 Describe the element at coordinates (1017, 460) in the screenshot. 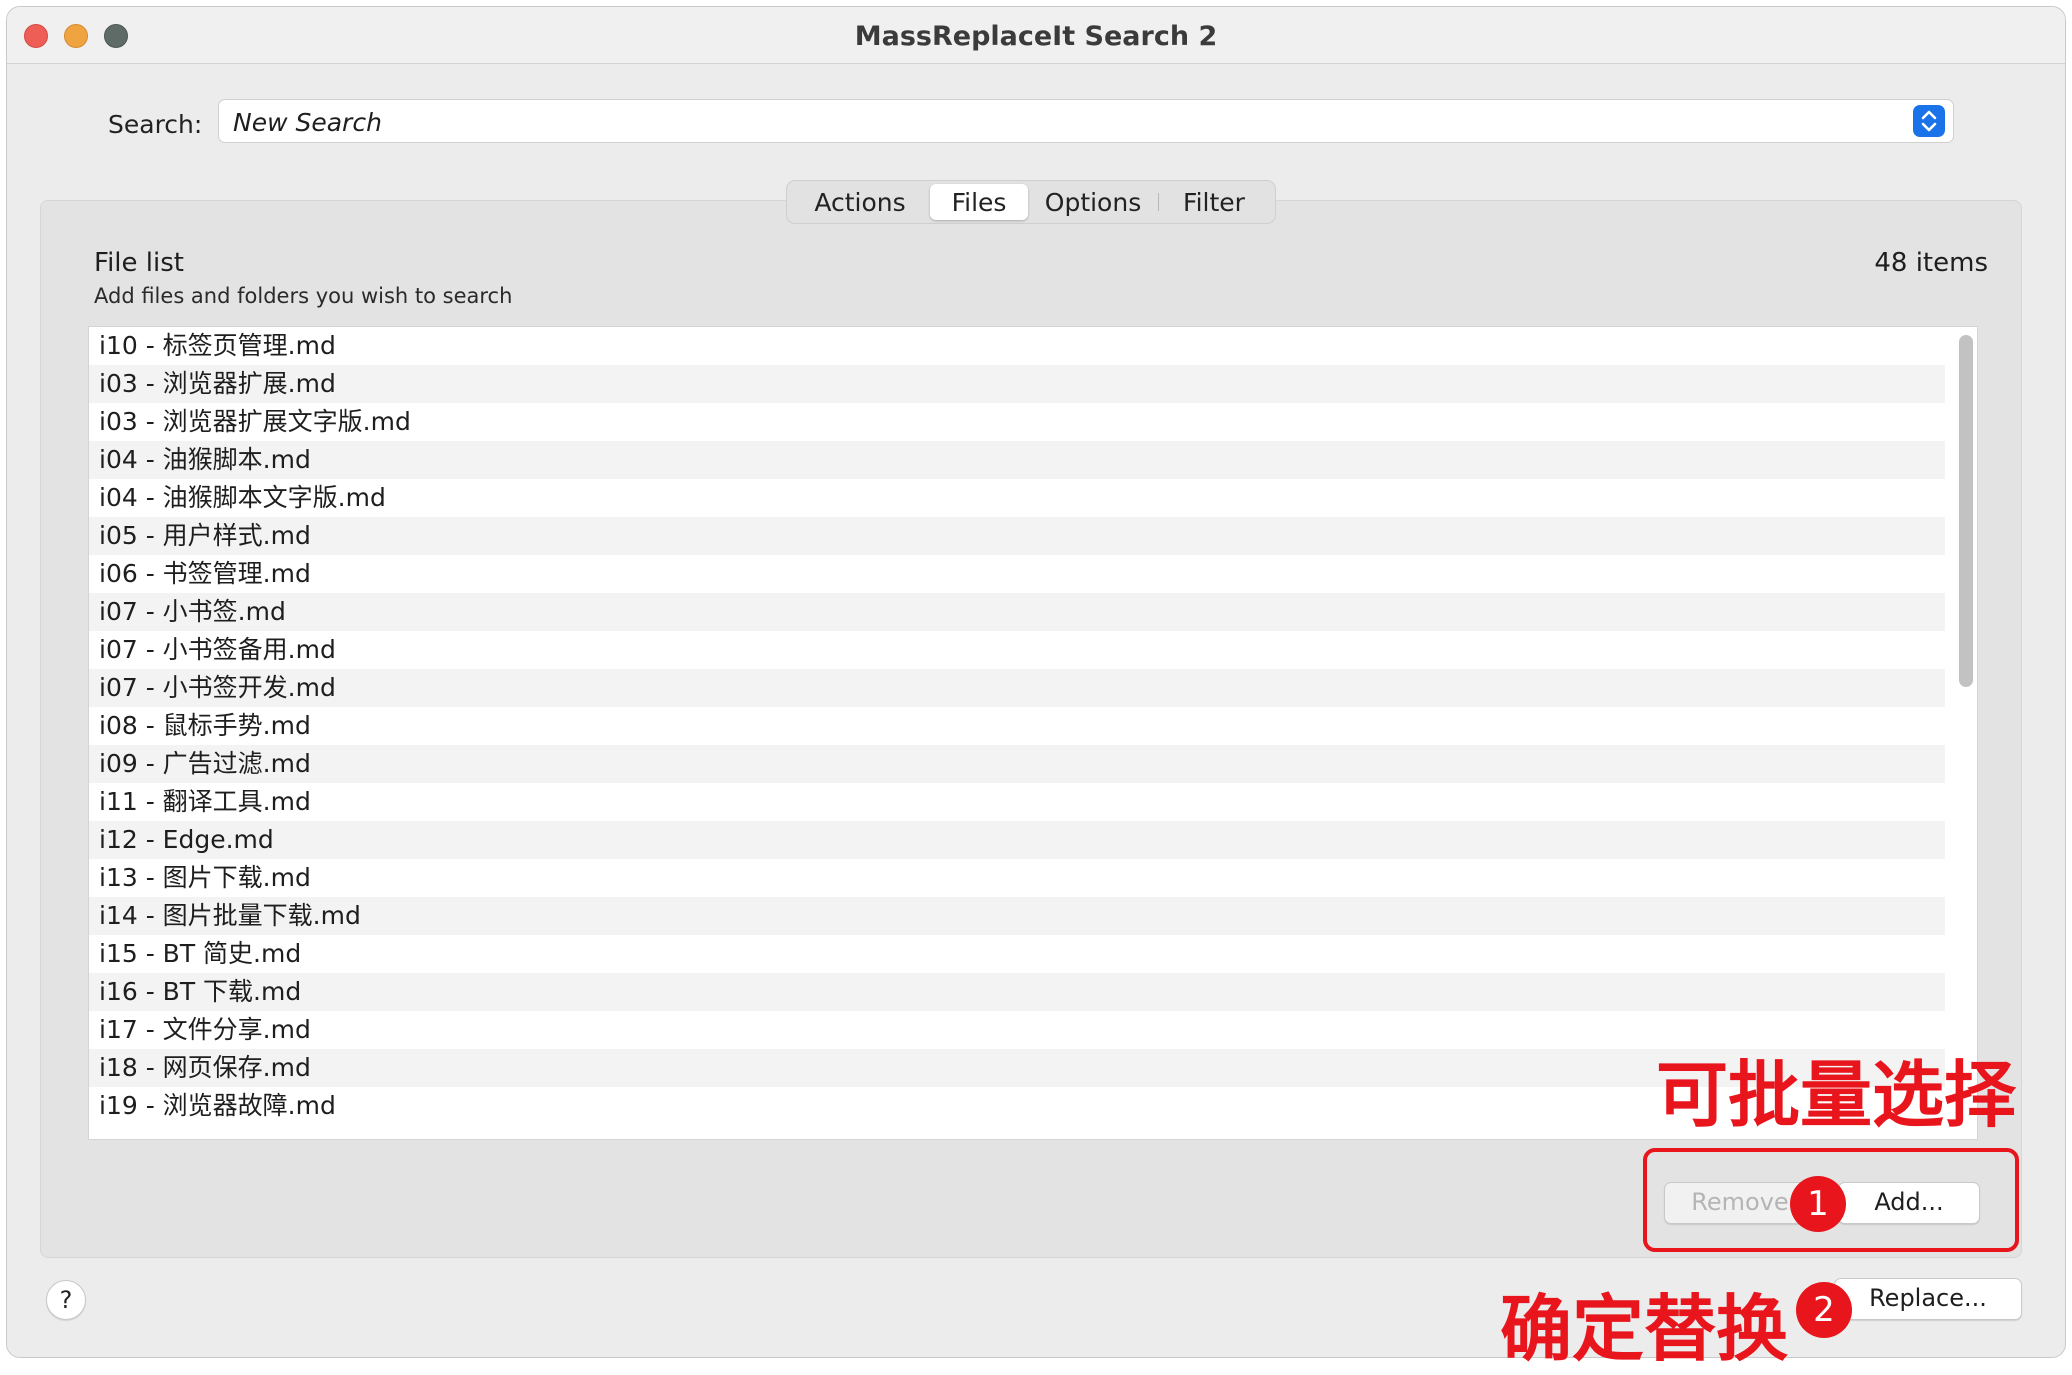

I see `file-list-item: i04 - 油猴脚本.md` at that location.